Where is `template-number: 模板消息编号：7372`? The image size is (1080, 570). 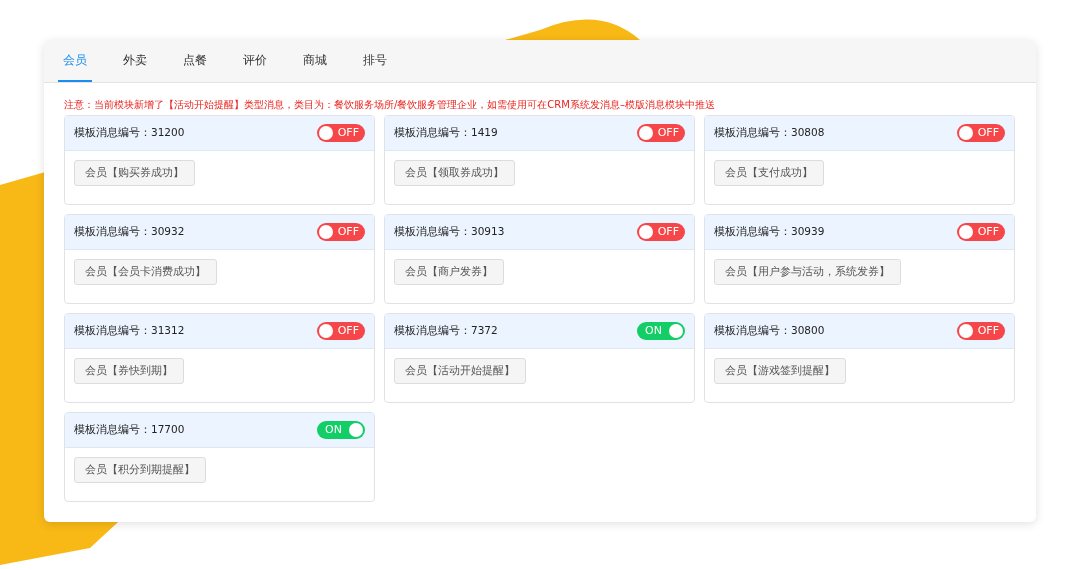 template-number: 模板消息编号：7372 is located at coordinates (446, 331).